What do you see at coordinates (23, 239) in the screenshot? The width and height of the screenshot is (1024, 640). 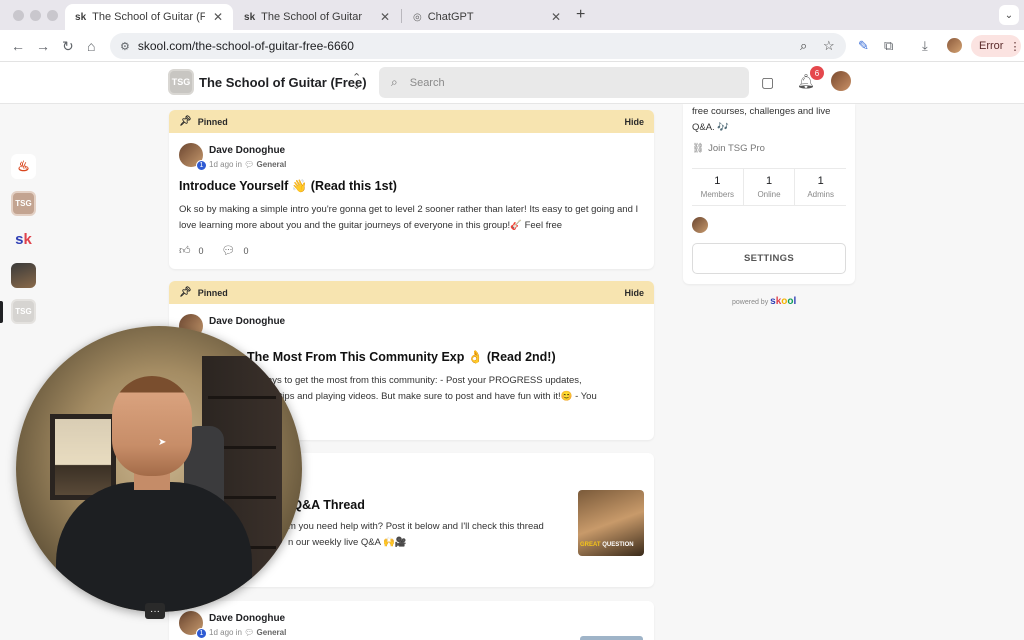 I see `rail-skool-icon: sk` at bounding box center [23, 239].